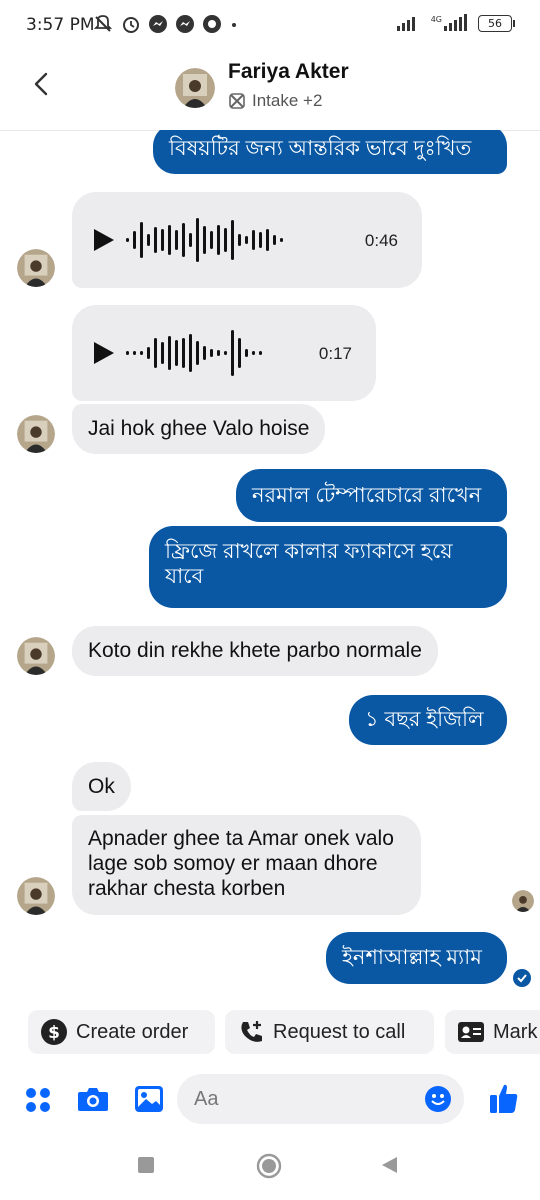  I want to click on phone-add-icon, so click(251, 1031).